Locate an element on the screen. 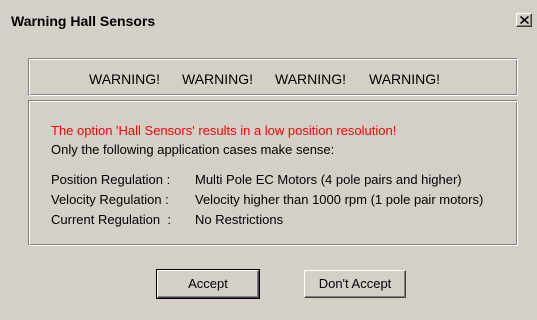 Image resolution: width=537 pixels, height=320 pixels. case-label-position: Position Regulation : is located at coordinates (111, 179).